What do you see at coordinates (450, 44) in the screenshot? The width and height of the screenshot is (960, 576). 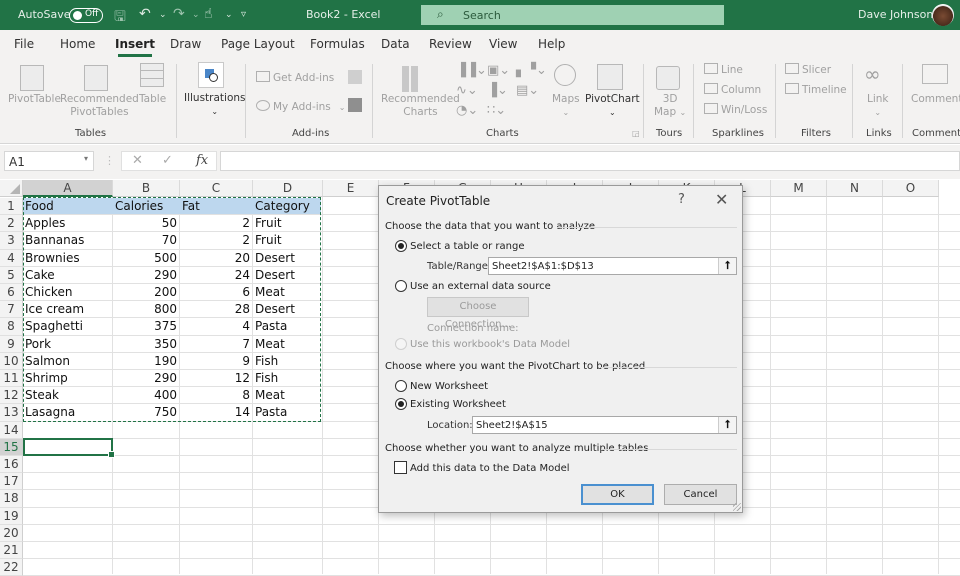 I see `tab-review: Review` at bounding box center [450, 44].